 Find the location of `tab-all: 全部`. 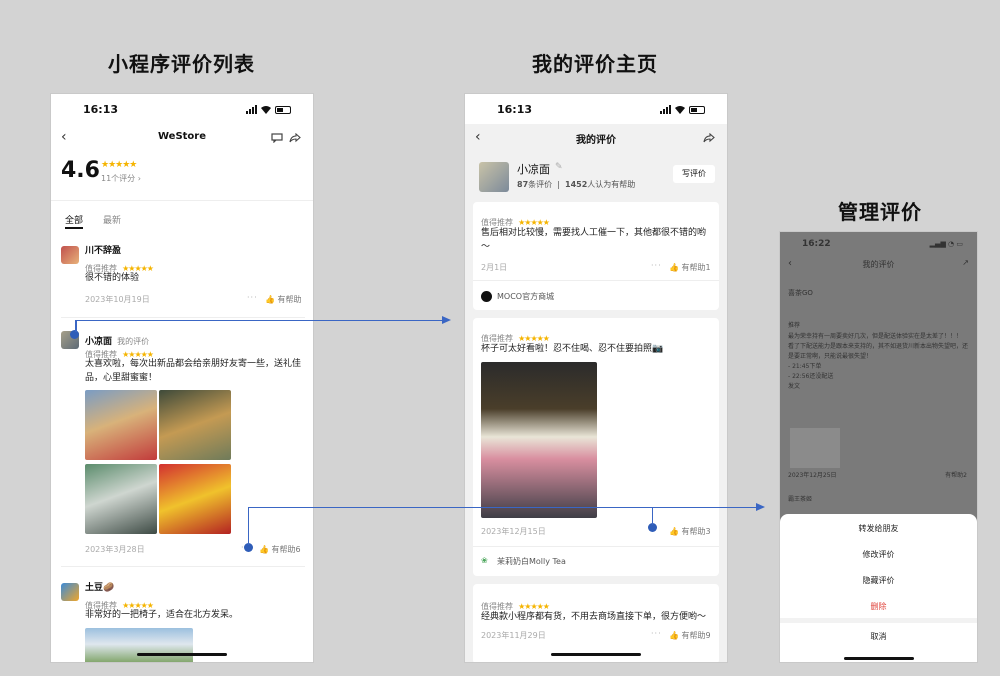

tab-all: 全部 is located at coordinates (74, 219).